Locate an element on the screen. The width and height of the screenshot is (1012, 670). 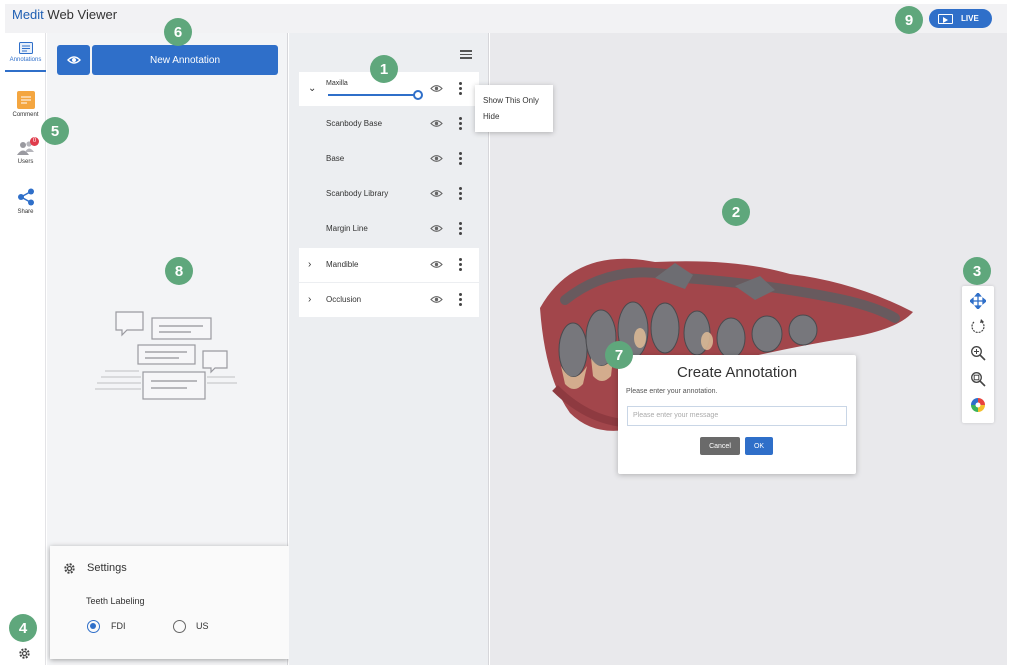
sidebar-item-share: Share is located at coordinates (25, 201).